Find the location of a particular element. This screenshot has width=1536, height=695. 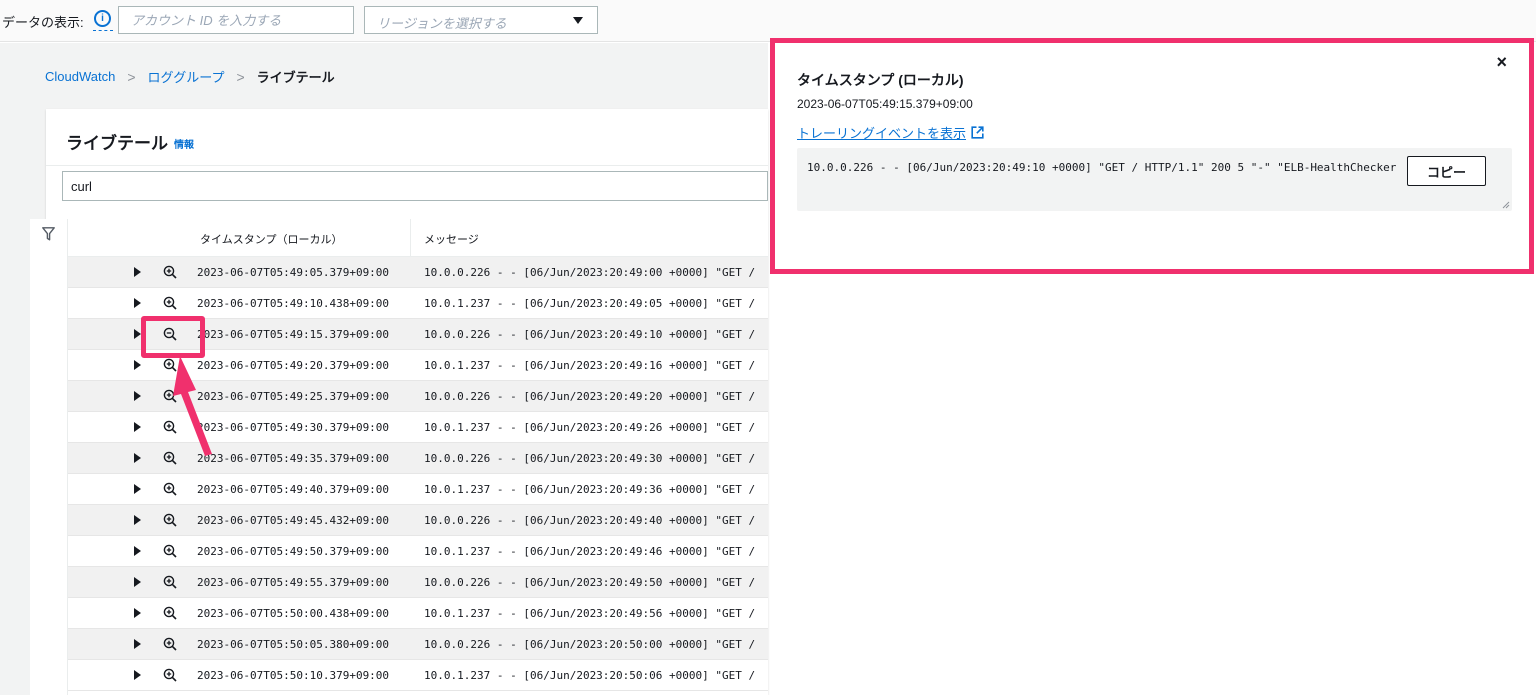

filter-field is located at coordinates (415, 186).